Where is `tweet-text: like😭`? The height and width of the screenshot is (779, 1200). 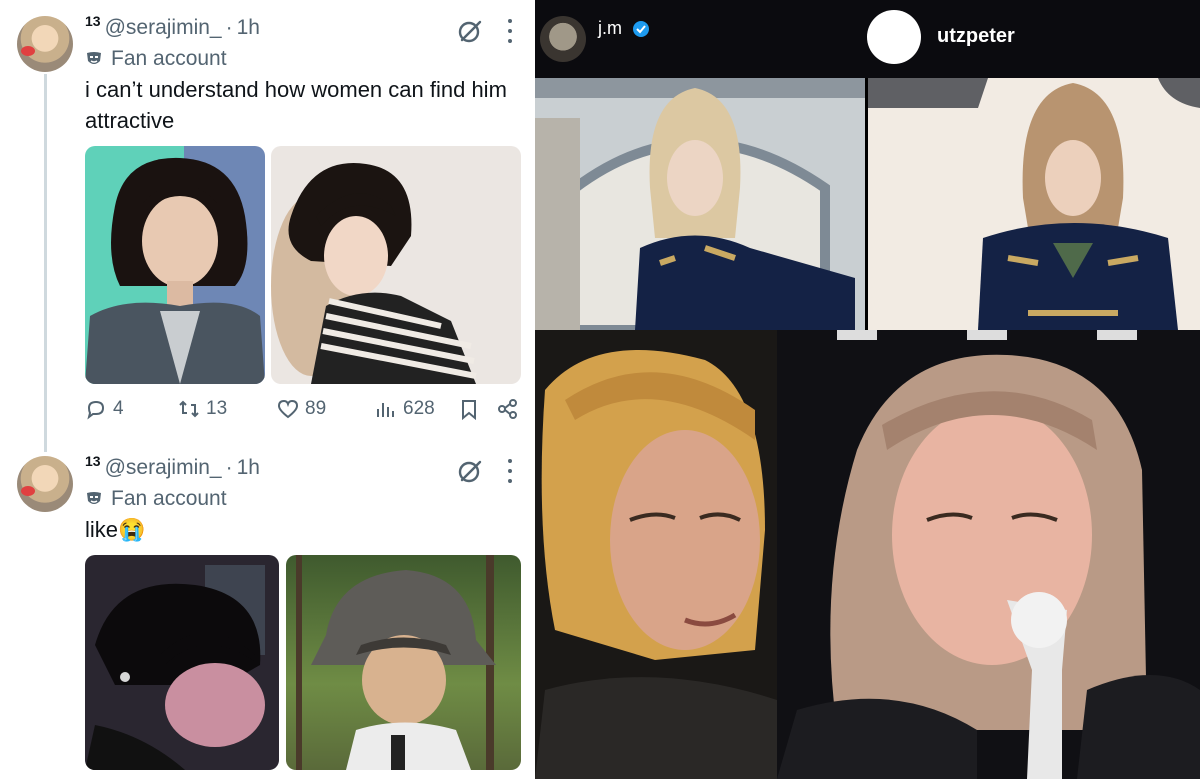 tweet-text: like😭 is located at coordinates (115, 529).